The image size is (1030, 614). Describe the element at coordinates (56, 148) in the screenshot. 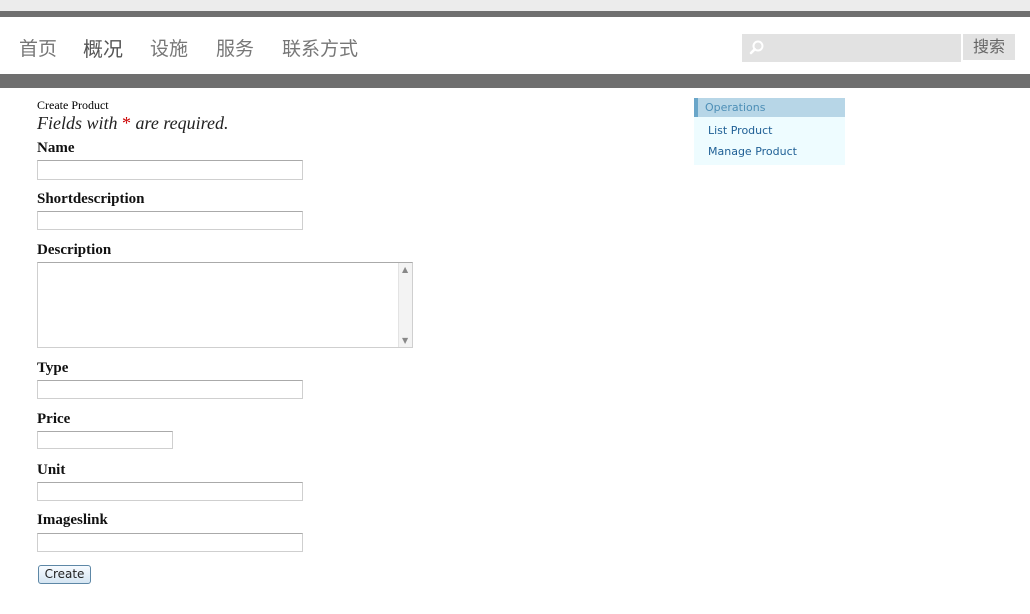

I see `name-label: Name` at that location.